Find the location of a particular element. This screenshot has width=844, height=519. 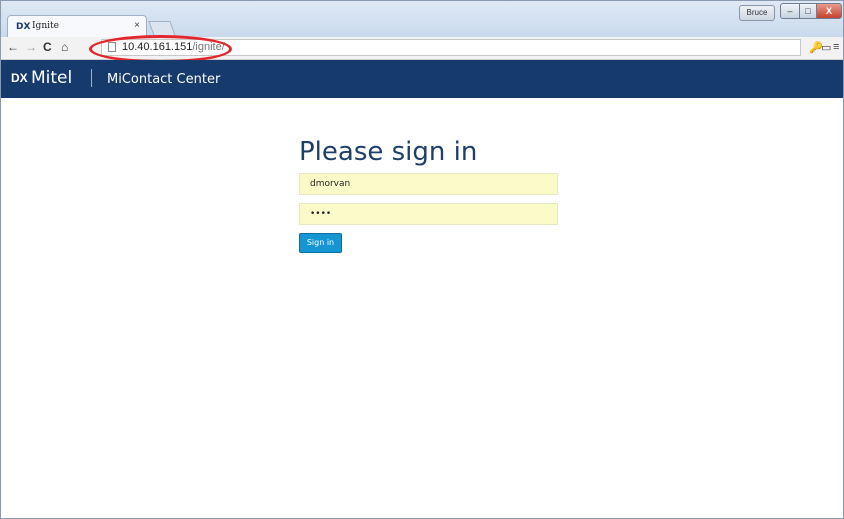

minimize-button: – is located at coordinates (790, 11).